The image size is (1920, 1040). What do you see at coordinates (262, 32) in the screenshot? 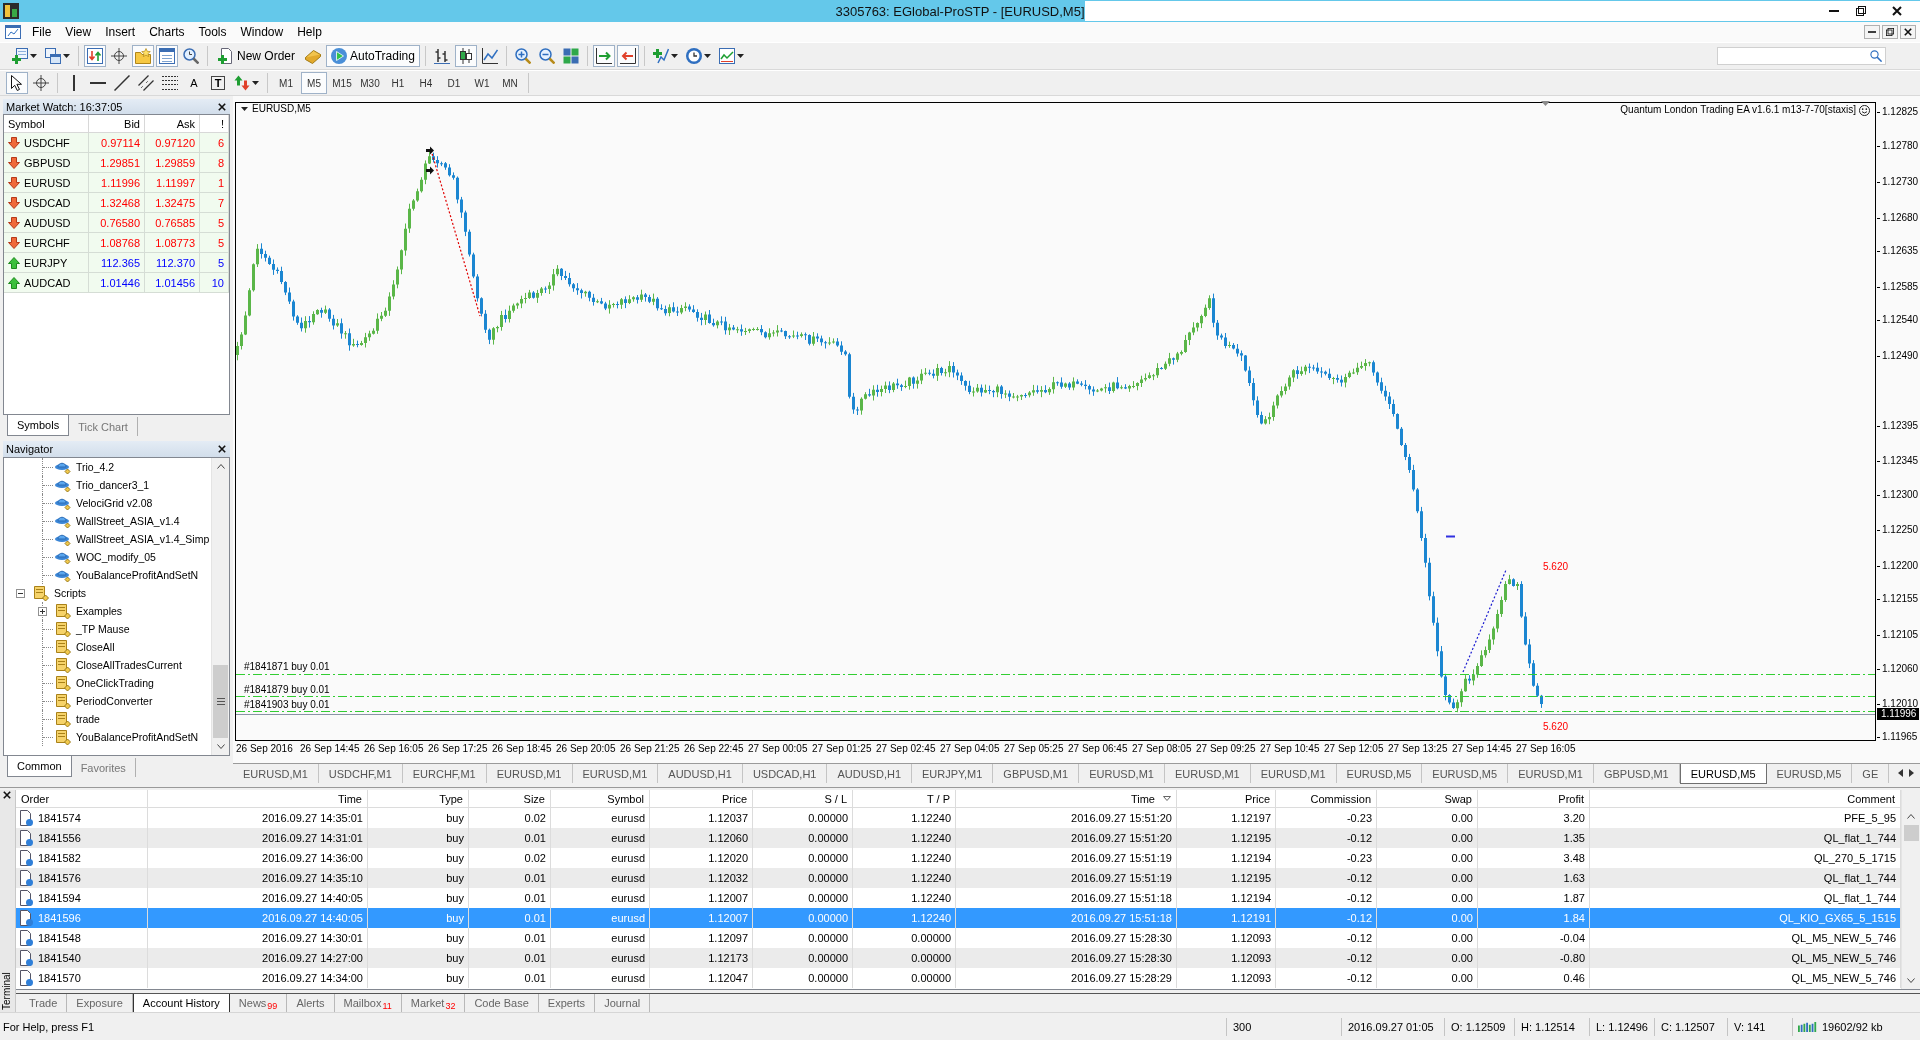
I see `menu-item: Window` at bounding box center [262, 32].